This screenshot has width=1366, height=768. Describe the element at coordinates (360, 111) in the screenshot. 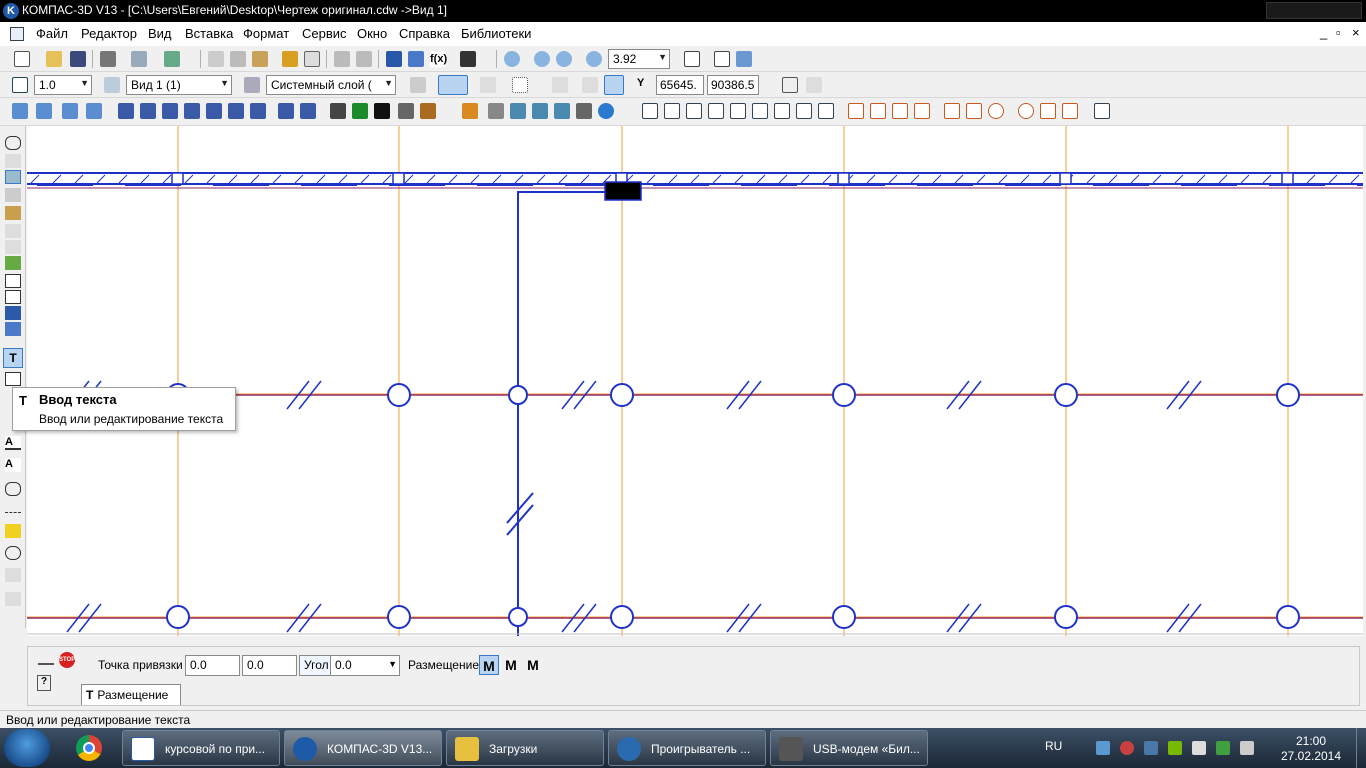

I see `spreadsheet-icon` at that location.